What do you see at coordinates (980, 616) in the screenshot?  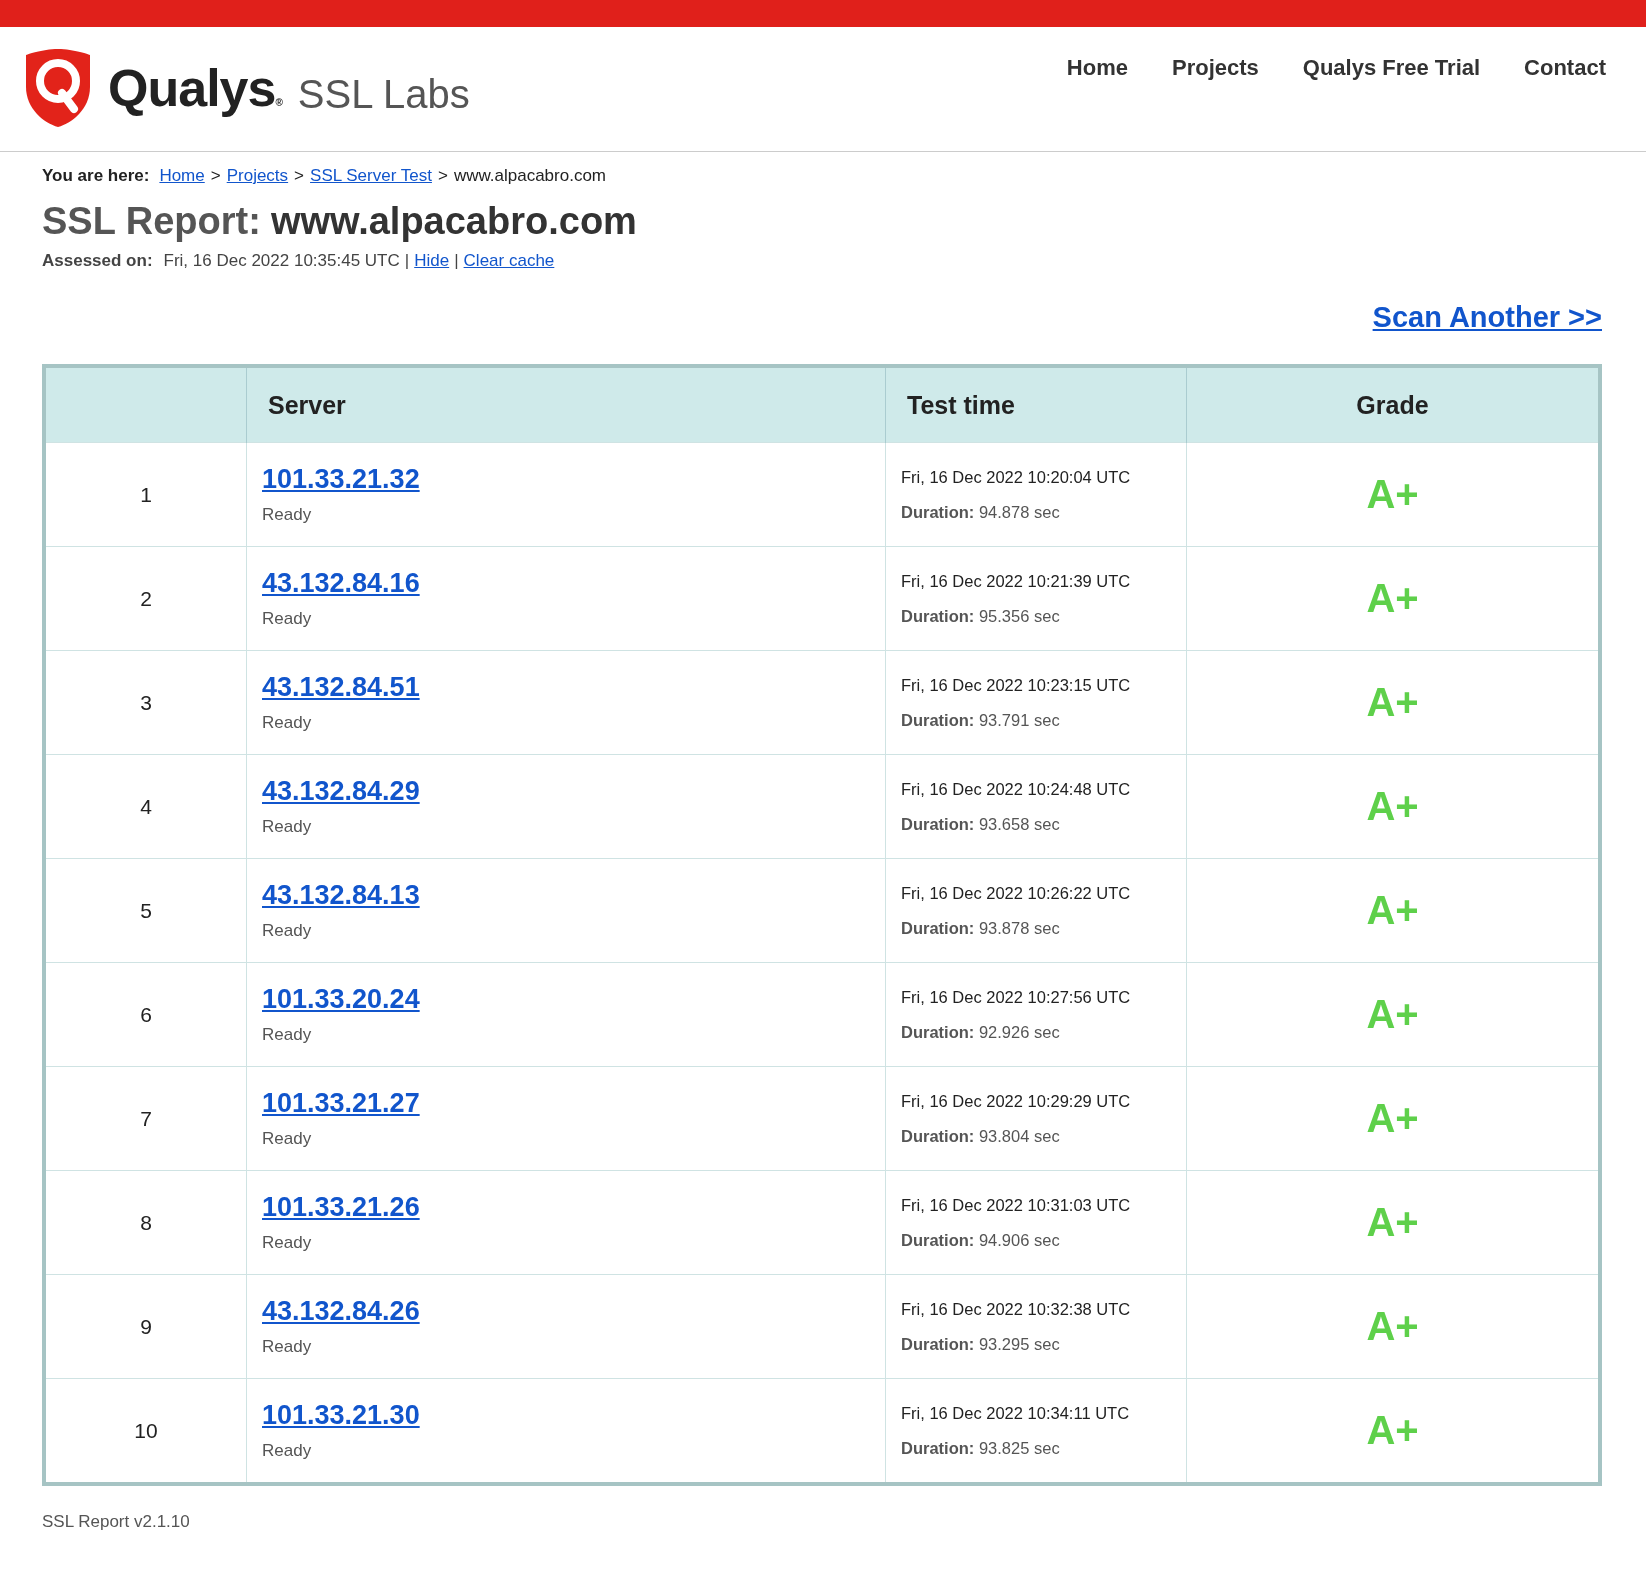 I see `test-duration: Duration: 95.356 sec` at bounding box center [980, 616].